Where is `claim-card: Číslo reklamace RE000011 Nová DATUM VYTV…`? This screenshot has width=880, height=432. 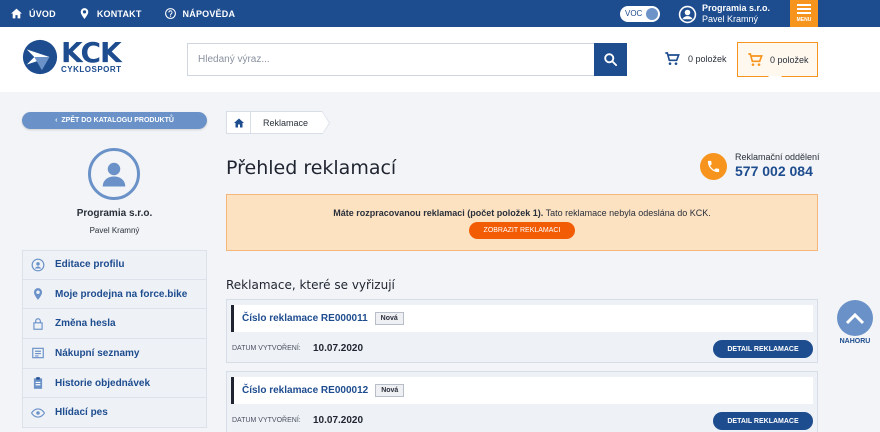
claim-card: Číslo reklamace RE000011 Nová DATUM VYTV… is located at coordinates (522, 331).